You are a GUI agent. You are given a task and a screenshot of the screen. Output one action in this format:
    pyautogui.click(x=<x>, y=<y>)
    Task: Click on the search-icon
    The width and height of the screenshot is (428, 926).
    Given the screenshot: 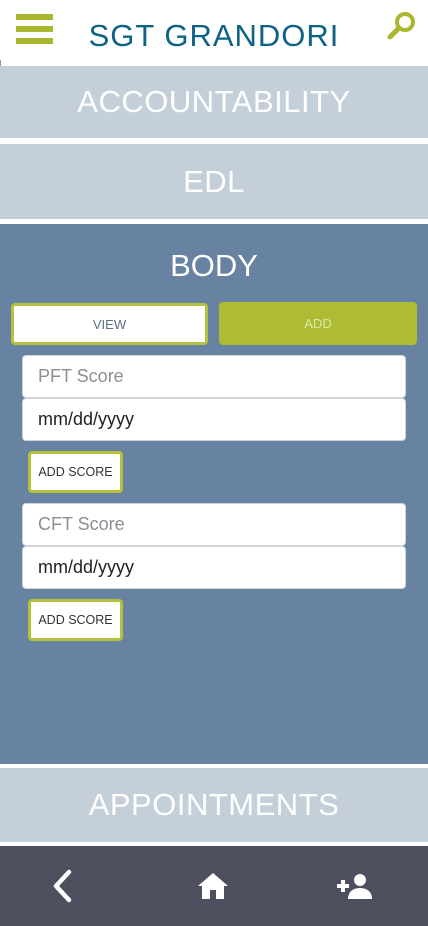 What is the action you would take?
    pyautogui.click(x=402, y=26)
    